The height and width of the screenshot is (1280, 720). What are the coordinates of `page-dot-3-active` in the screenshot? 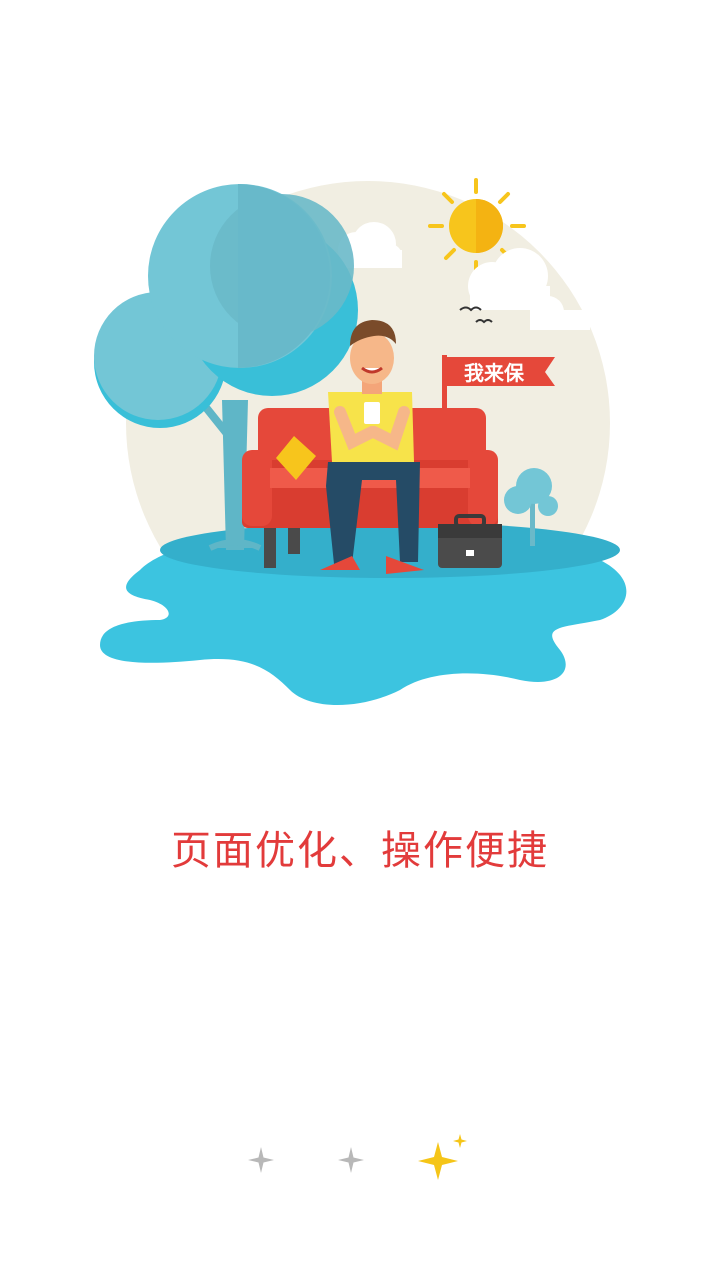 It's located at (444, 1160).